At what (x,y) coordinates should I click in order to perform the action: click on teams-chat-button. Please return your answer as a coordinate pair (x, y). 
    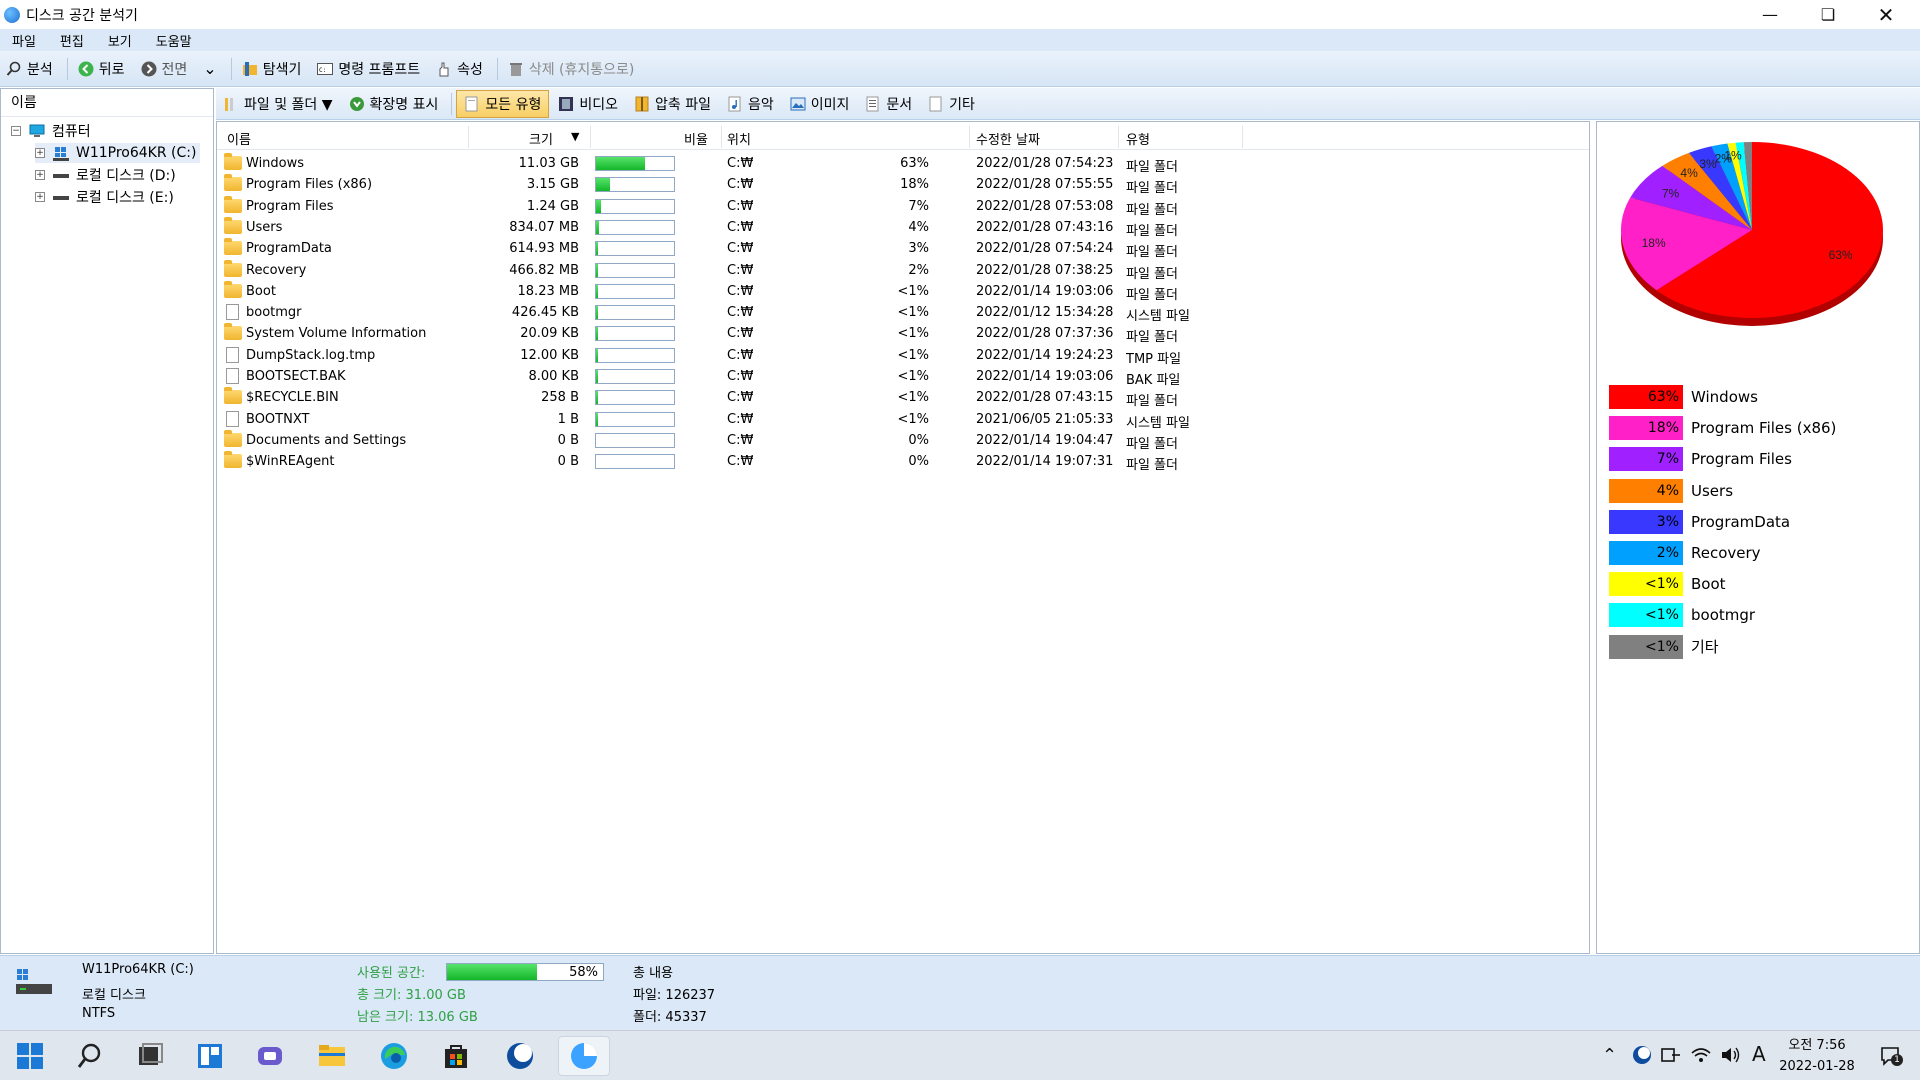
    Looking at the image, I should click on (270, 1056).